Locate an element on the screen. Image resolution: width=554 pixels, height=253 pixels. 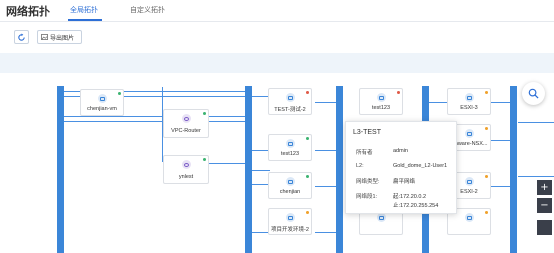
popup-value: admin is located at coordinates (400, 151).